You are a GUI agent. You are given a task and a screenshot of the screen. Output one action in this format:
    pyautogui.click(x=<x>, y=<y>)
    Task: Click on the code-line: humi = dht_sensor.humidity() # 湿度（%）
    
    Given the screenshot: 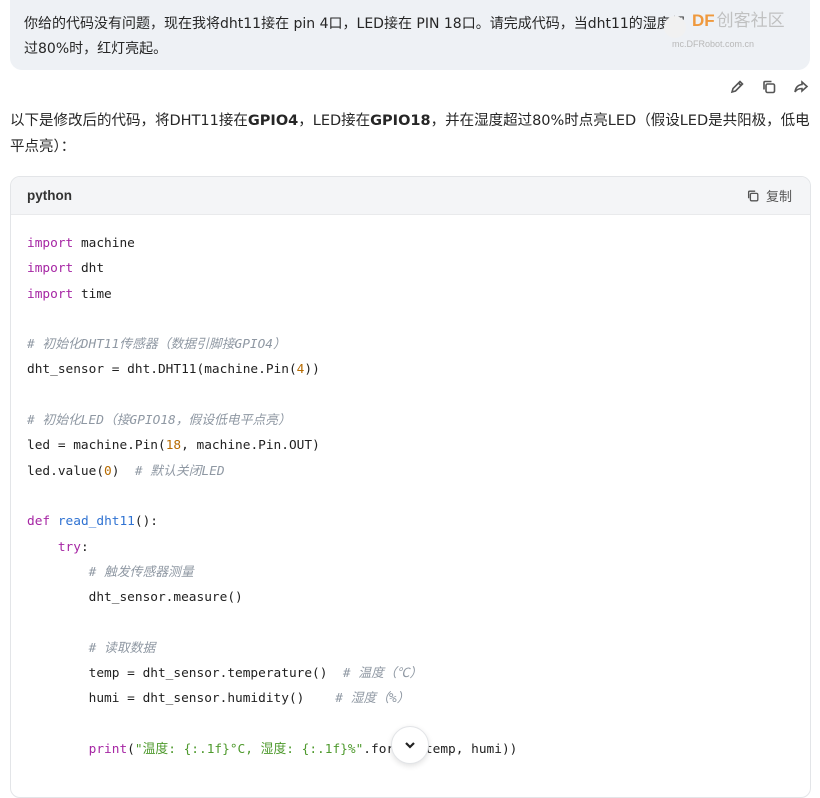 What is the action you would take?
    pyautogui.click(x=218, y=699)
    